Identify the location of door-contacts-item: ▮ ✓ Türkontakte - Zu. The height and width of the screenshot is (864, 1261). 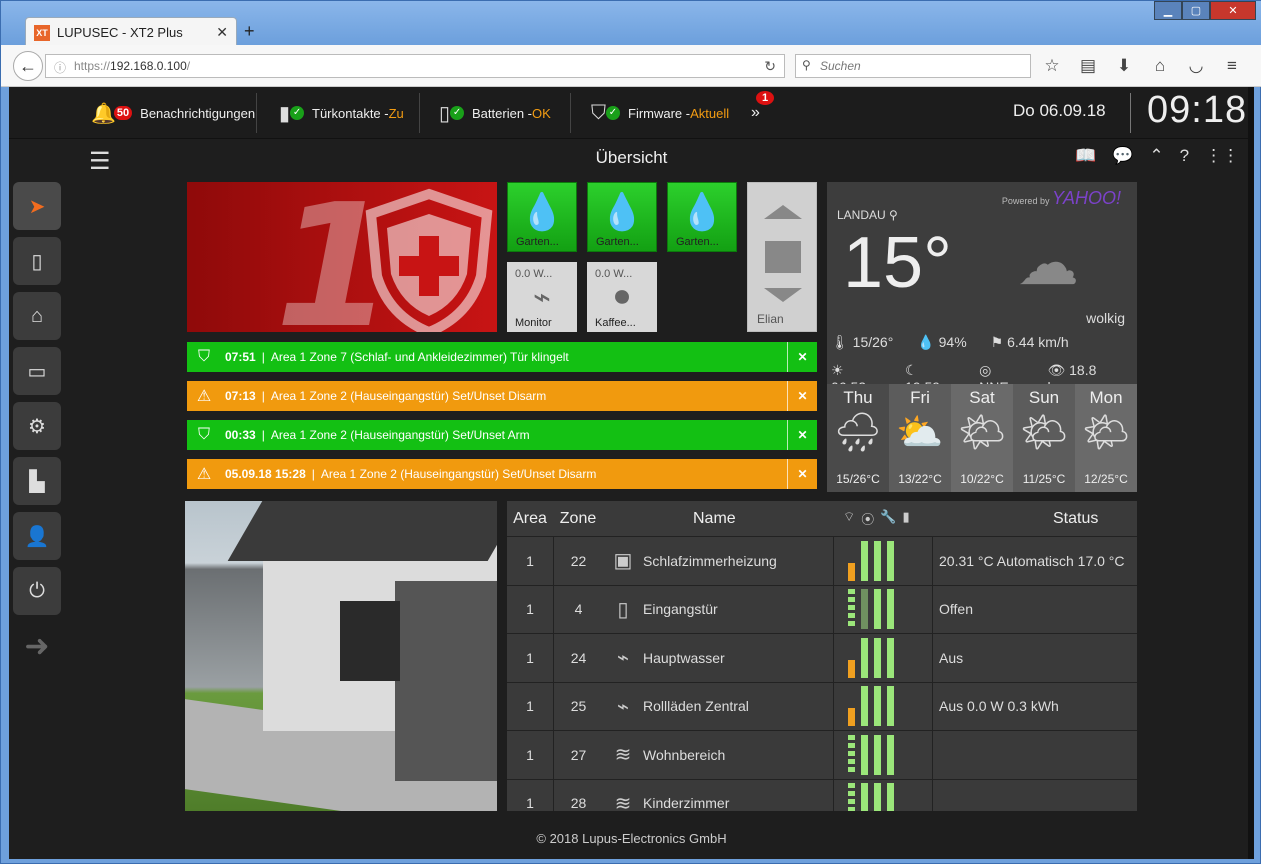
(341, 113).